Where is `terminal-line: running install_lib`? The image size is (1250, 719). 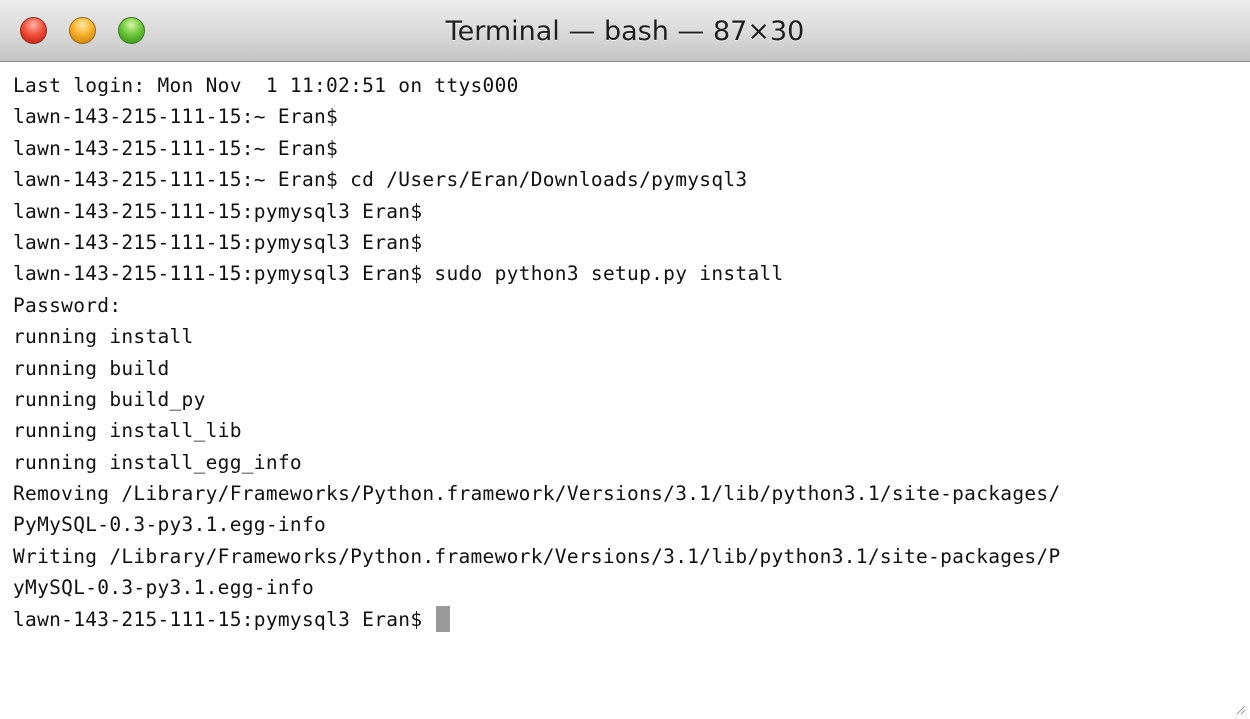 terminal-line: running install_lib is located at coordinates (127, 431).